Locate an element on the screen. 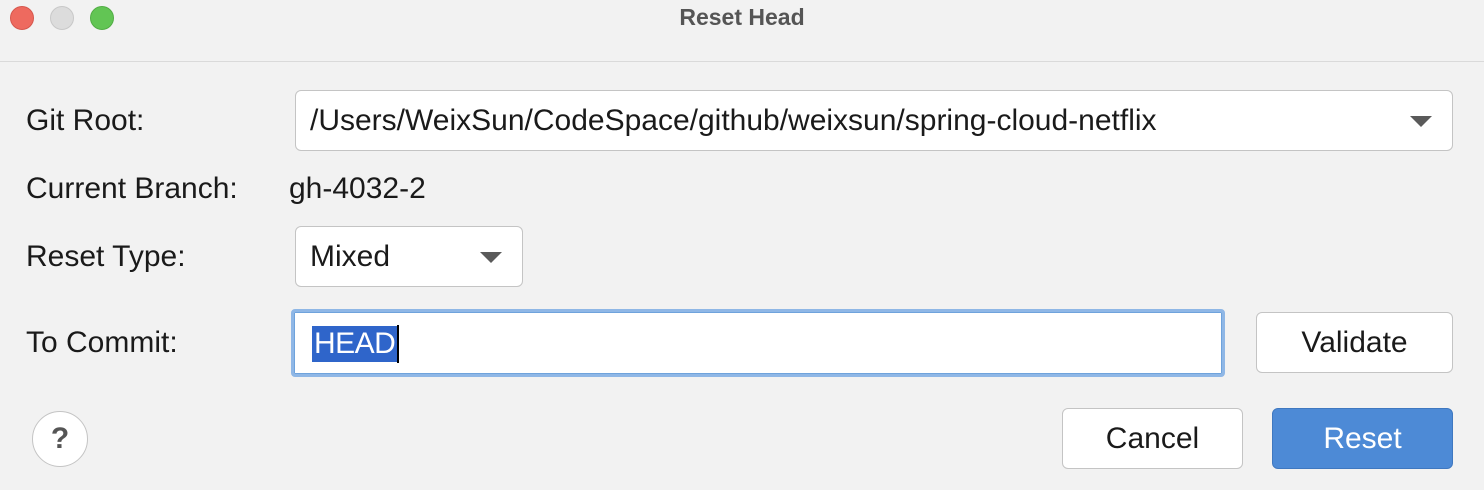 The image size is (1484, 490). validate-button: Validate is located at coordinates (1354, 342).